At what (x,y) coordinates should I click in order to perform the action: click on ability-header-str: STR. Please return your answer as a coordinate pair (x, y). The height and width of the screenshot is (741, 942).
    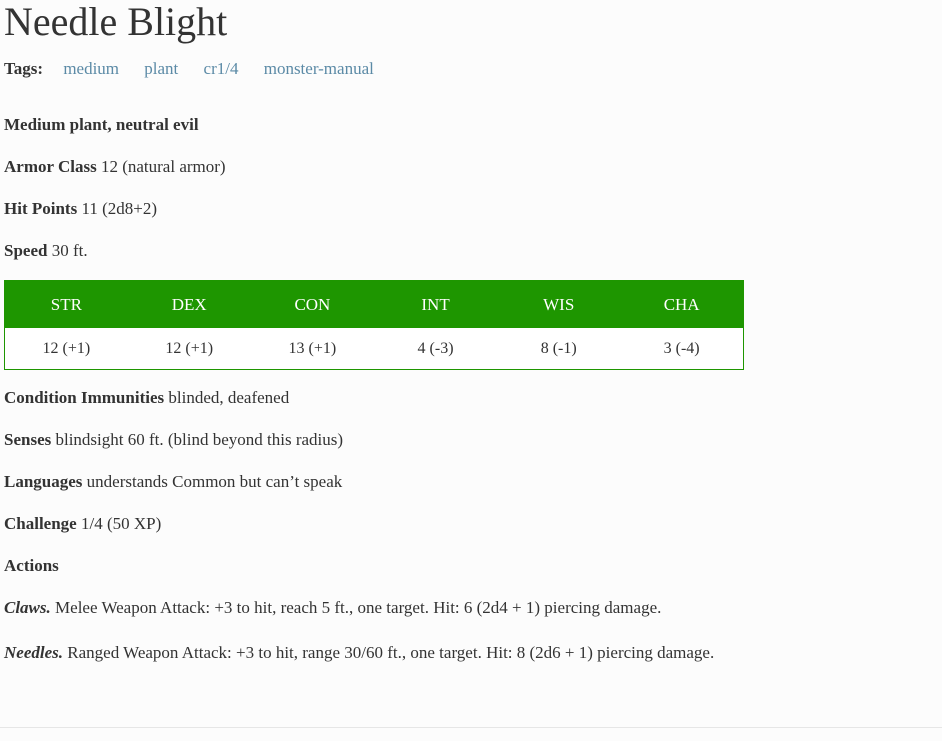
    Looking at the image, I should click on (66, 304).